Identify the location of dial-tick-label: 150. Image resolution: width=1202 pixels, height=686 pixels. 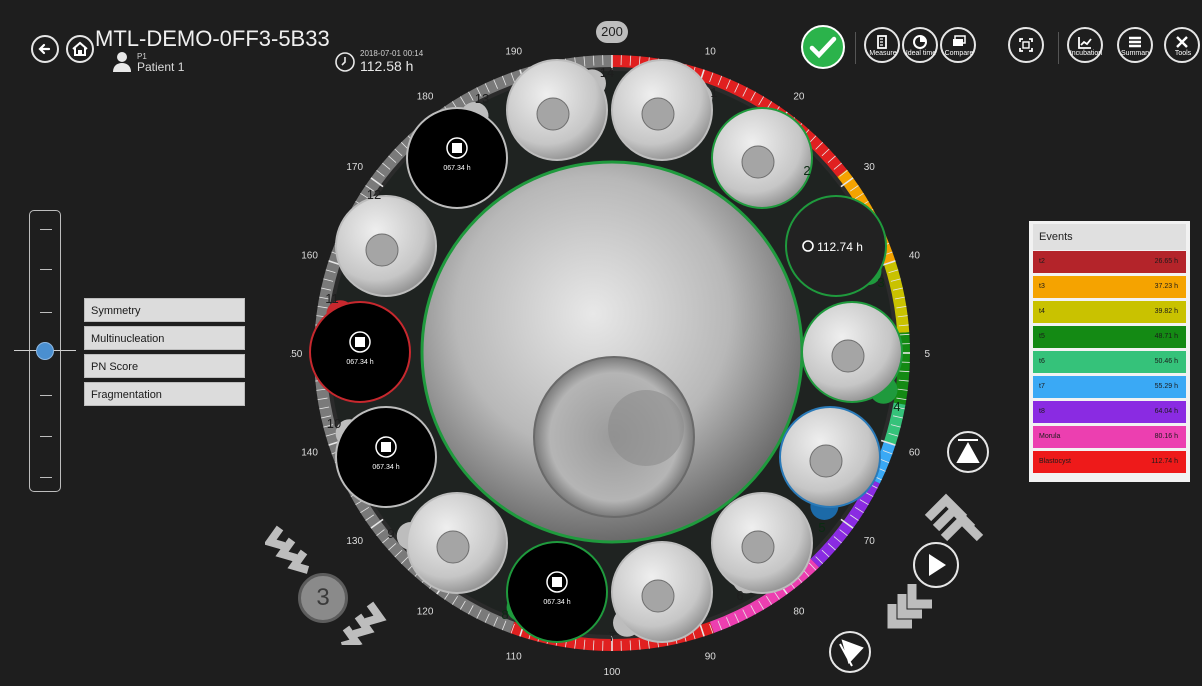
(296, 354).